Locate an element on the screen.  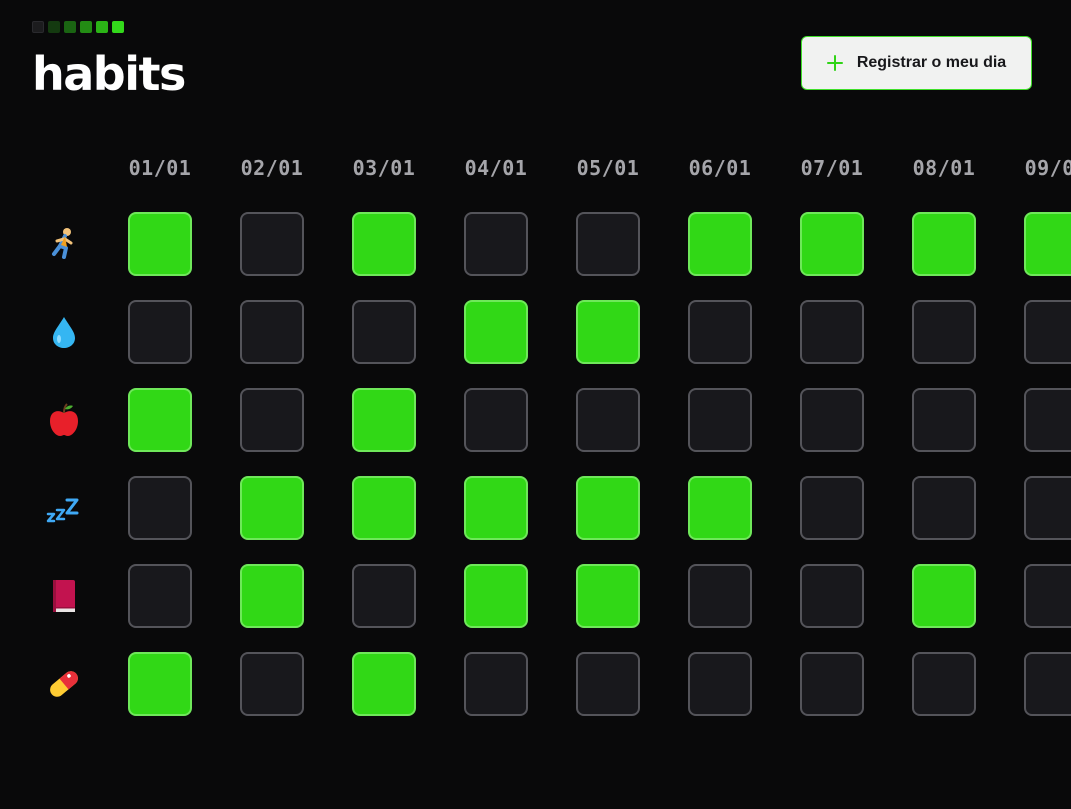
book-icon is located at coordinates (64, 596).